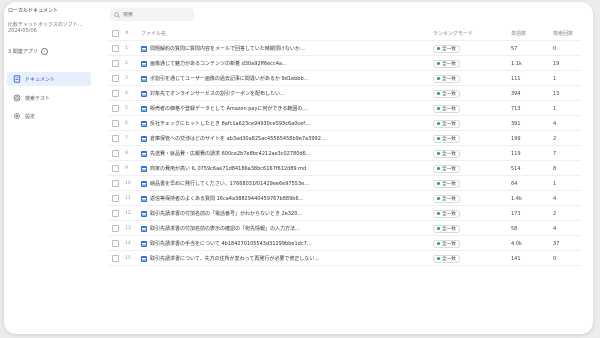  I want to click on row-word-count: 111, so click(516, 78).